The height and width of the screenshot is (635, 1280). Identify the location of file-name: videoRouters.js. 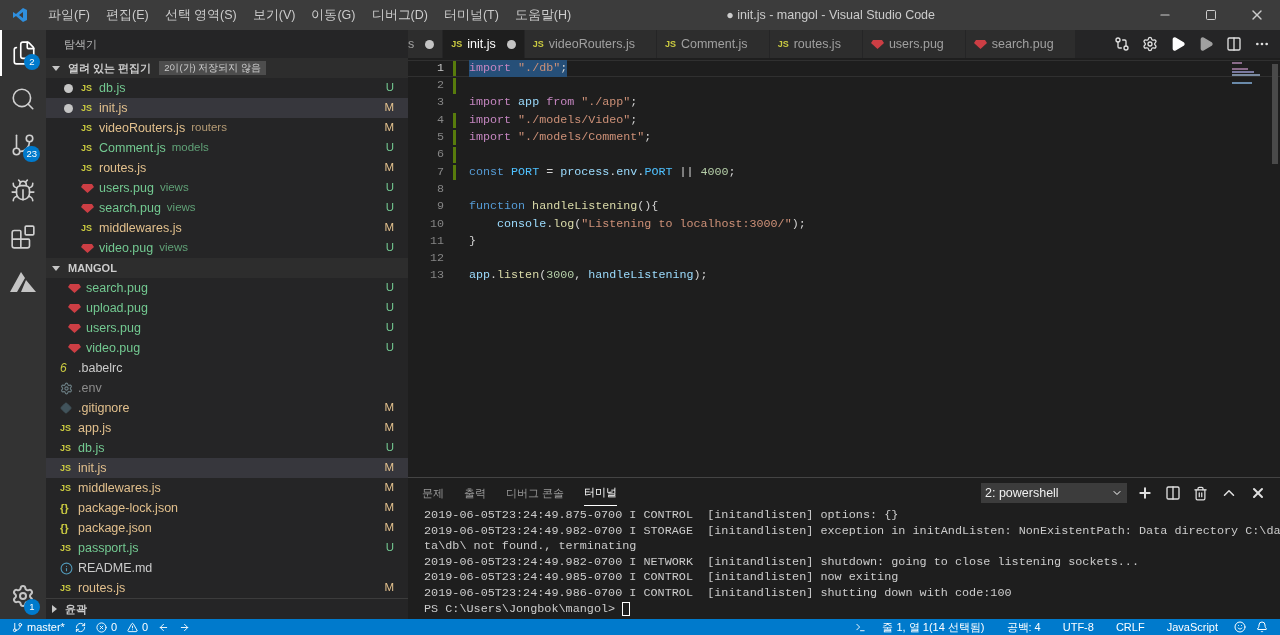
(142, 128).